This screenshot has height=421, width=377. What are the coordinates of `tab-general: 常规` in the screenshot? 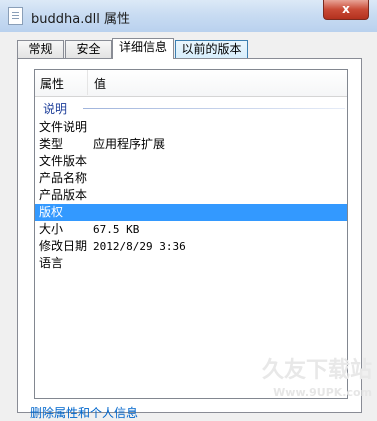 It's located at (40, 49).